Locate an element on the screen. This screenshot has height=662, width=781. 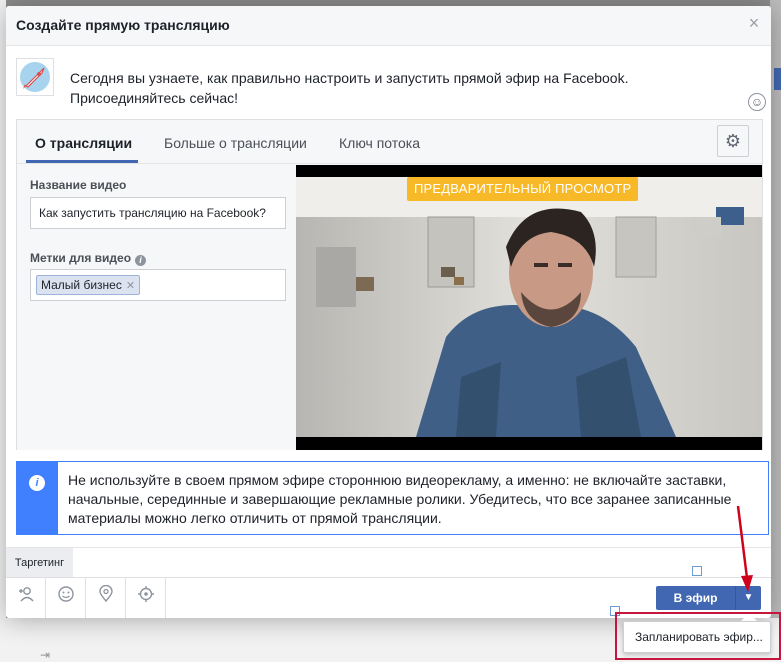
exit-icon: ⇥ is located at coordinates (45, 655).